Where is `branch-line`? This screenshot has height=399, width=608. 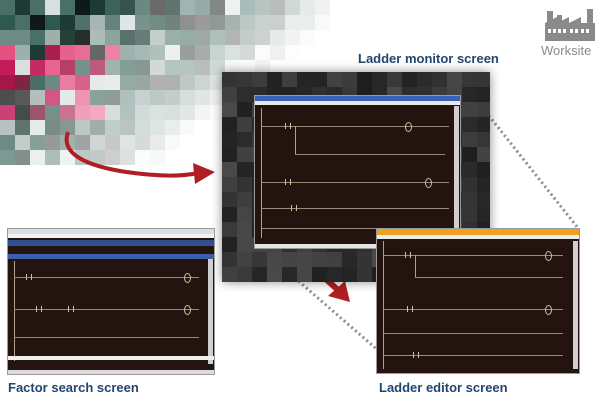
branch-line is located at coordinates (415, 266).